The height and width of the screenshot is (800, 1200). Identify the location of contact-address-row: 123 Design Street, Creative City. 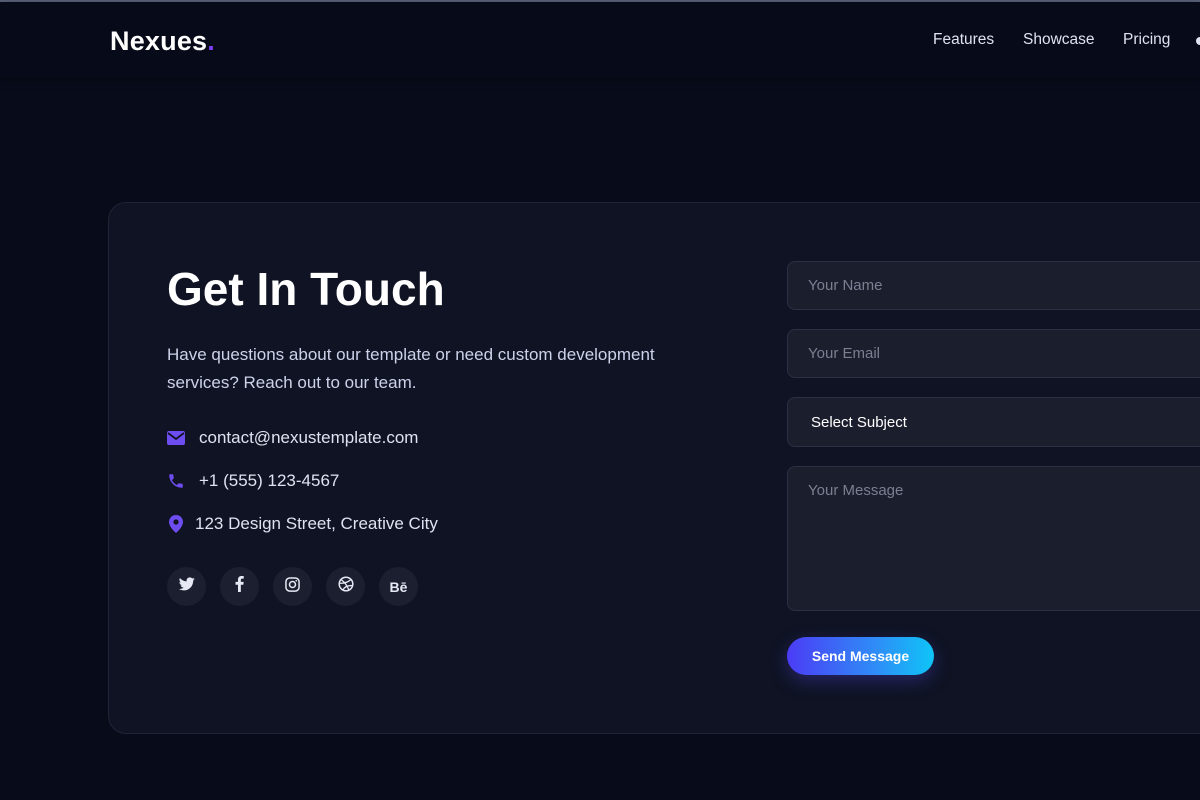
(302, 524).